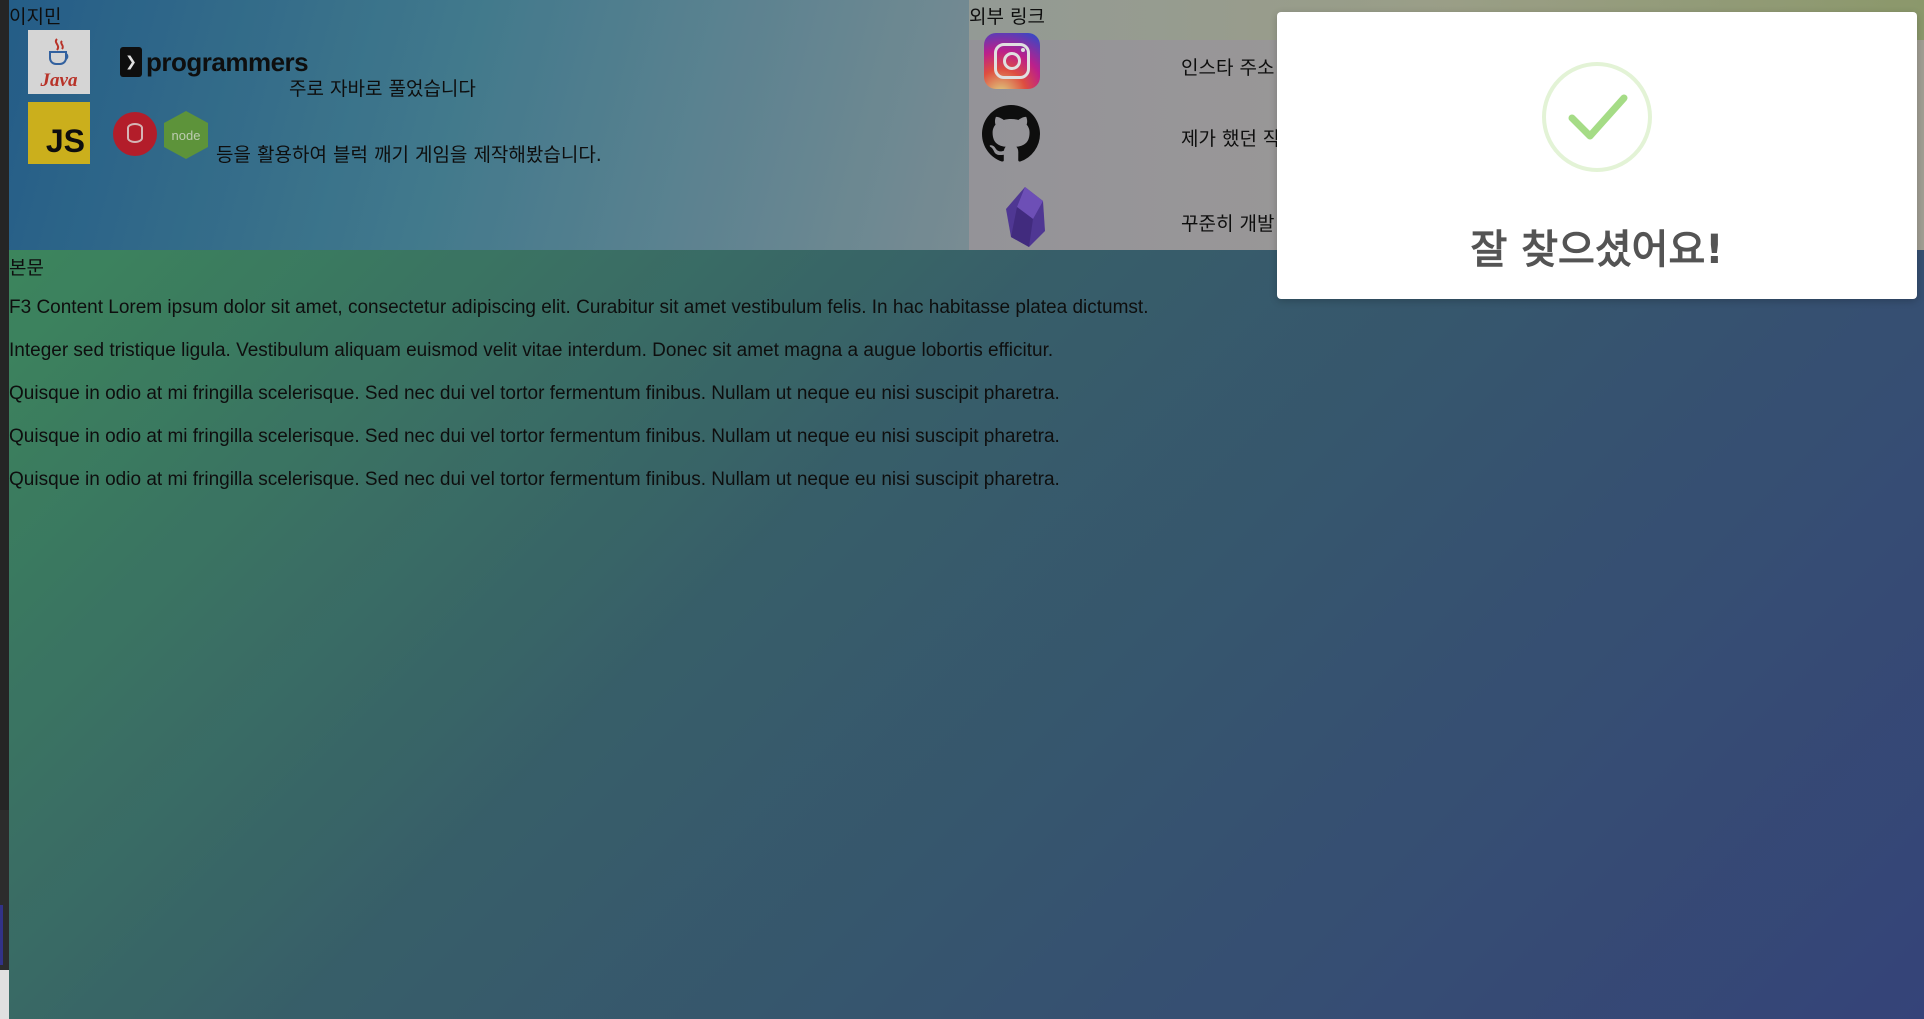 This screenshot has height=1019, width=1924. I want to click on nodejs-logo-text: node, so click(186, 135).